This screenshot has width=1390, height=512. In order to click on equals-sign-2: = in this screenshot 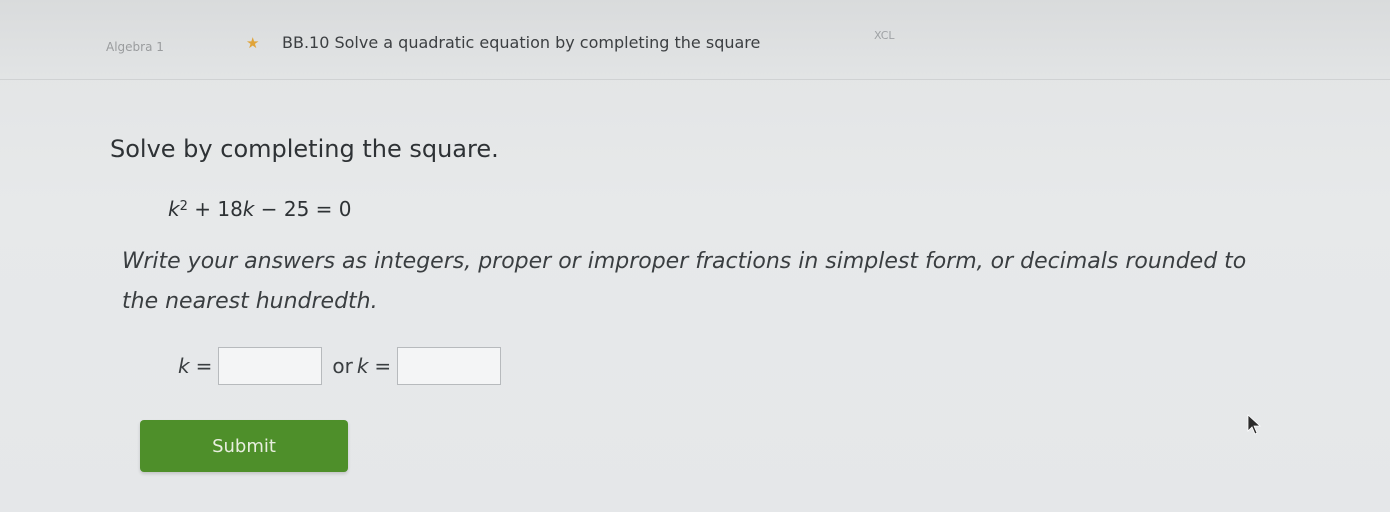, I will do `click(383, 366)`.